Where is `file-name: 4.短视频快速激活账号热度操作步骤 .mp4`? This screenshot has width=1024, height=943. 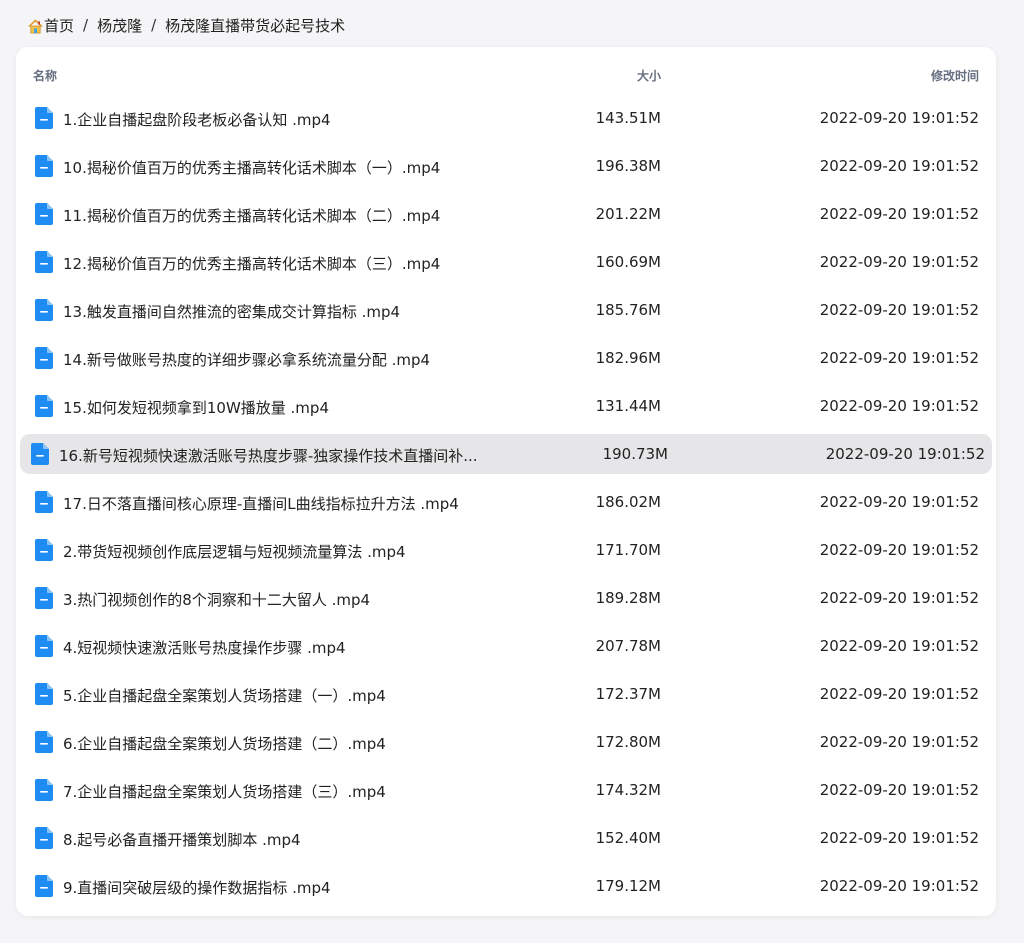
file-name: 4.短视频快速激活账号热度操作步骤 .mp4 is located at coordinates (204, 647).